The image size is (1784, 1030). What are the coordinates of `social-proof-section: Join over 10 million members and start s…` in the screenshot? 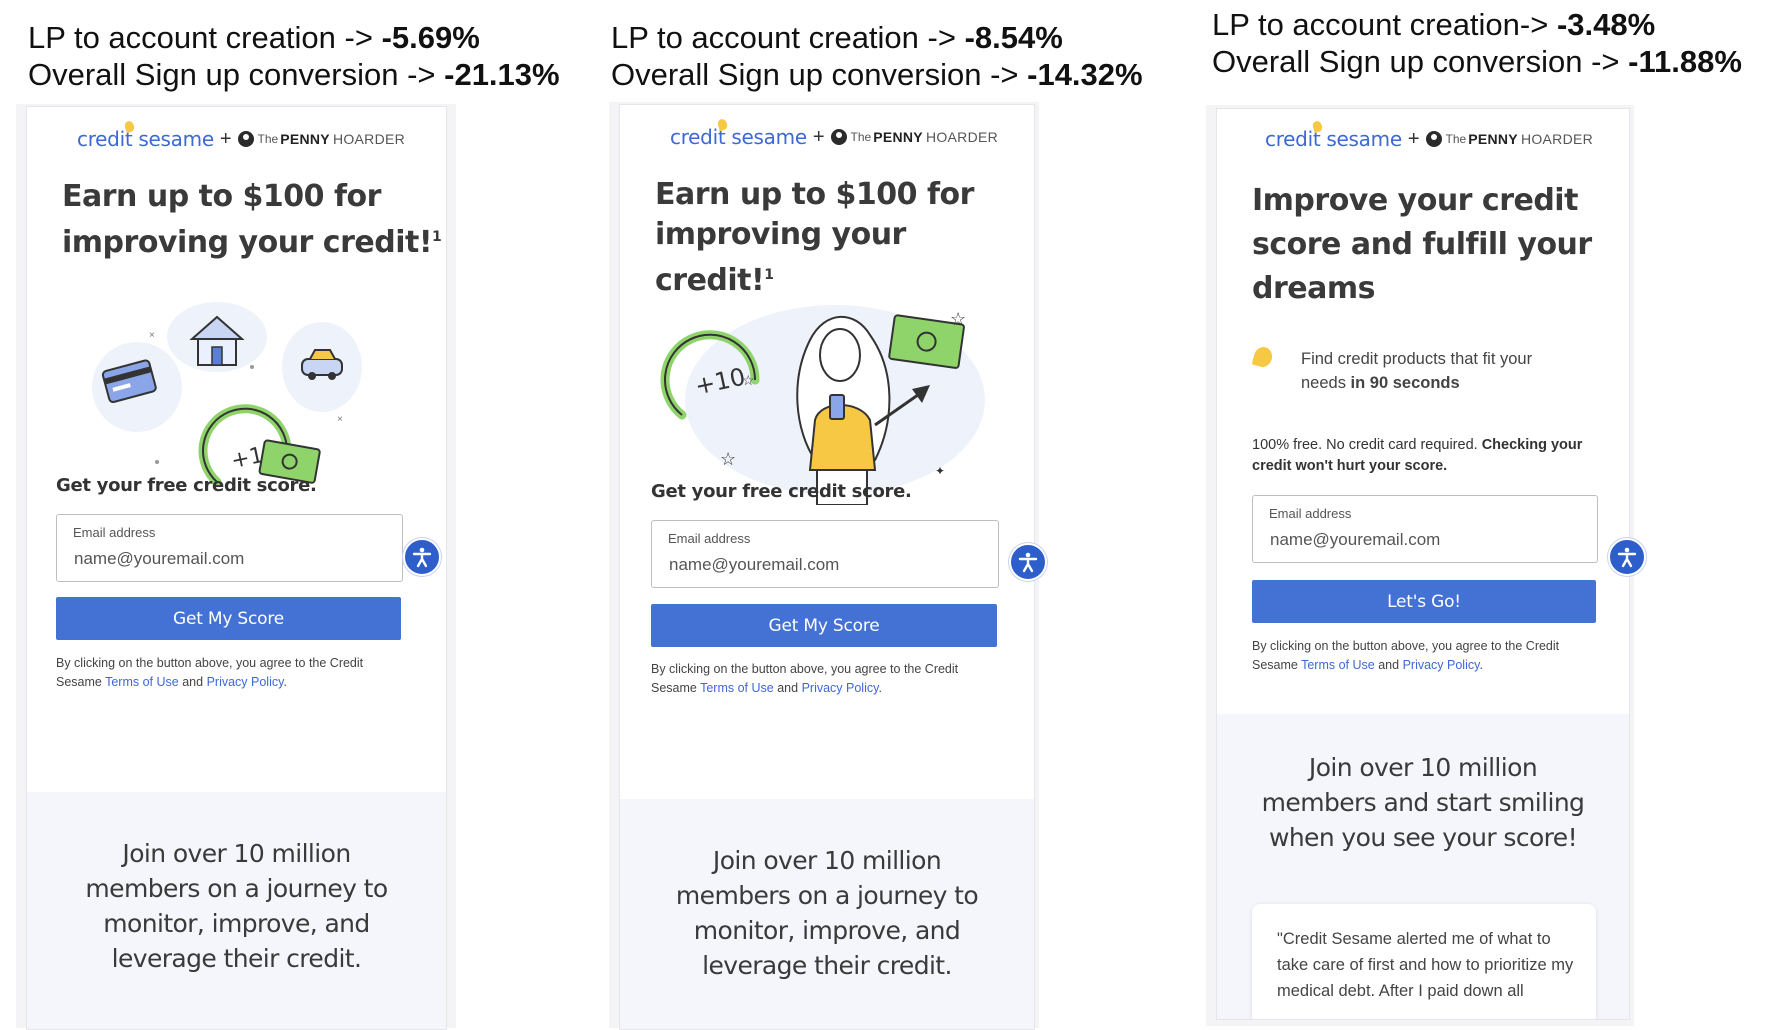 It's located at (1423, 866).